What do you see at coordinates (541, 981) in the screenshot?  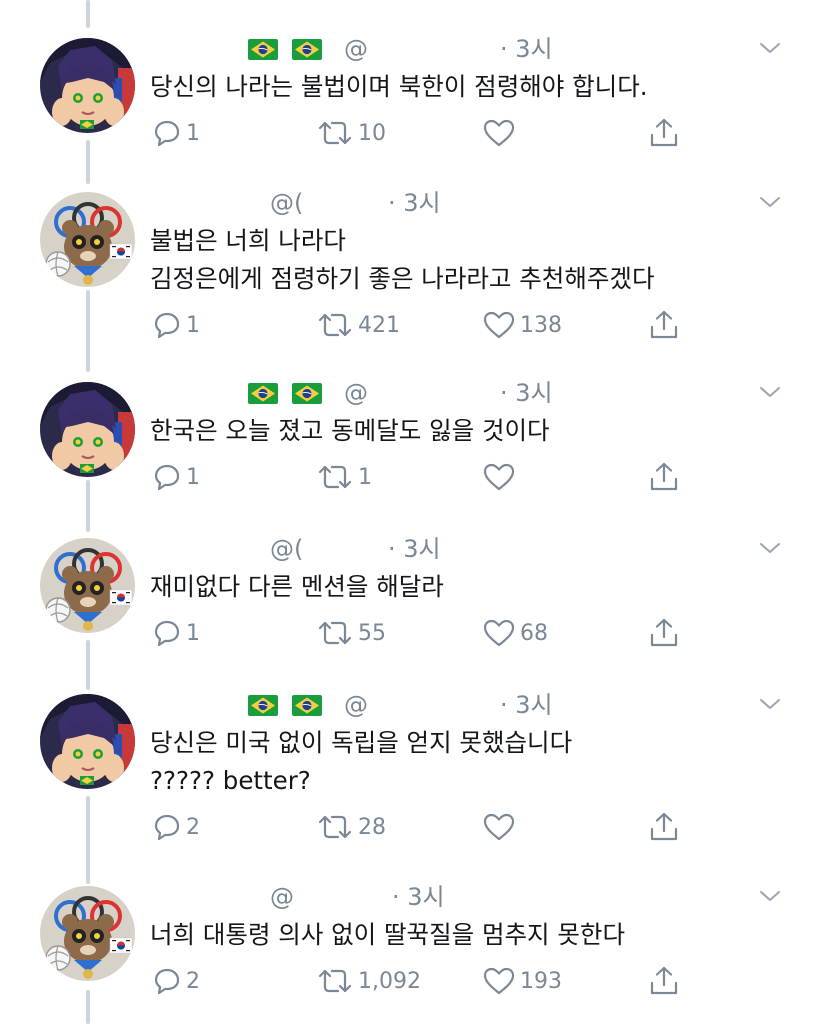 I see `like-count: 193` at bounding box center [541, 981].